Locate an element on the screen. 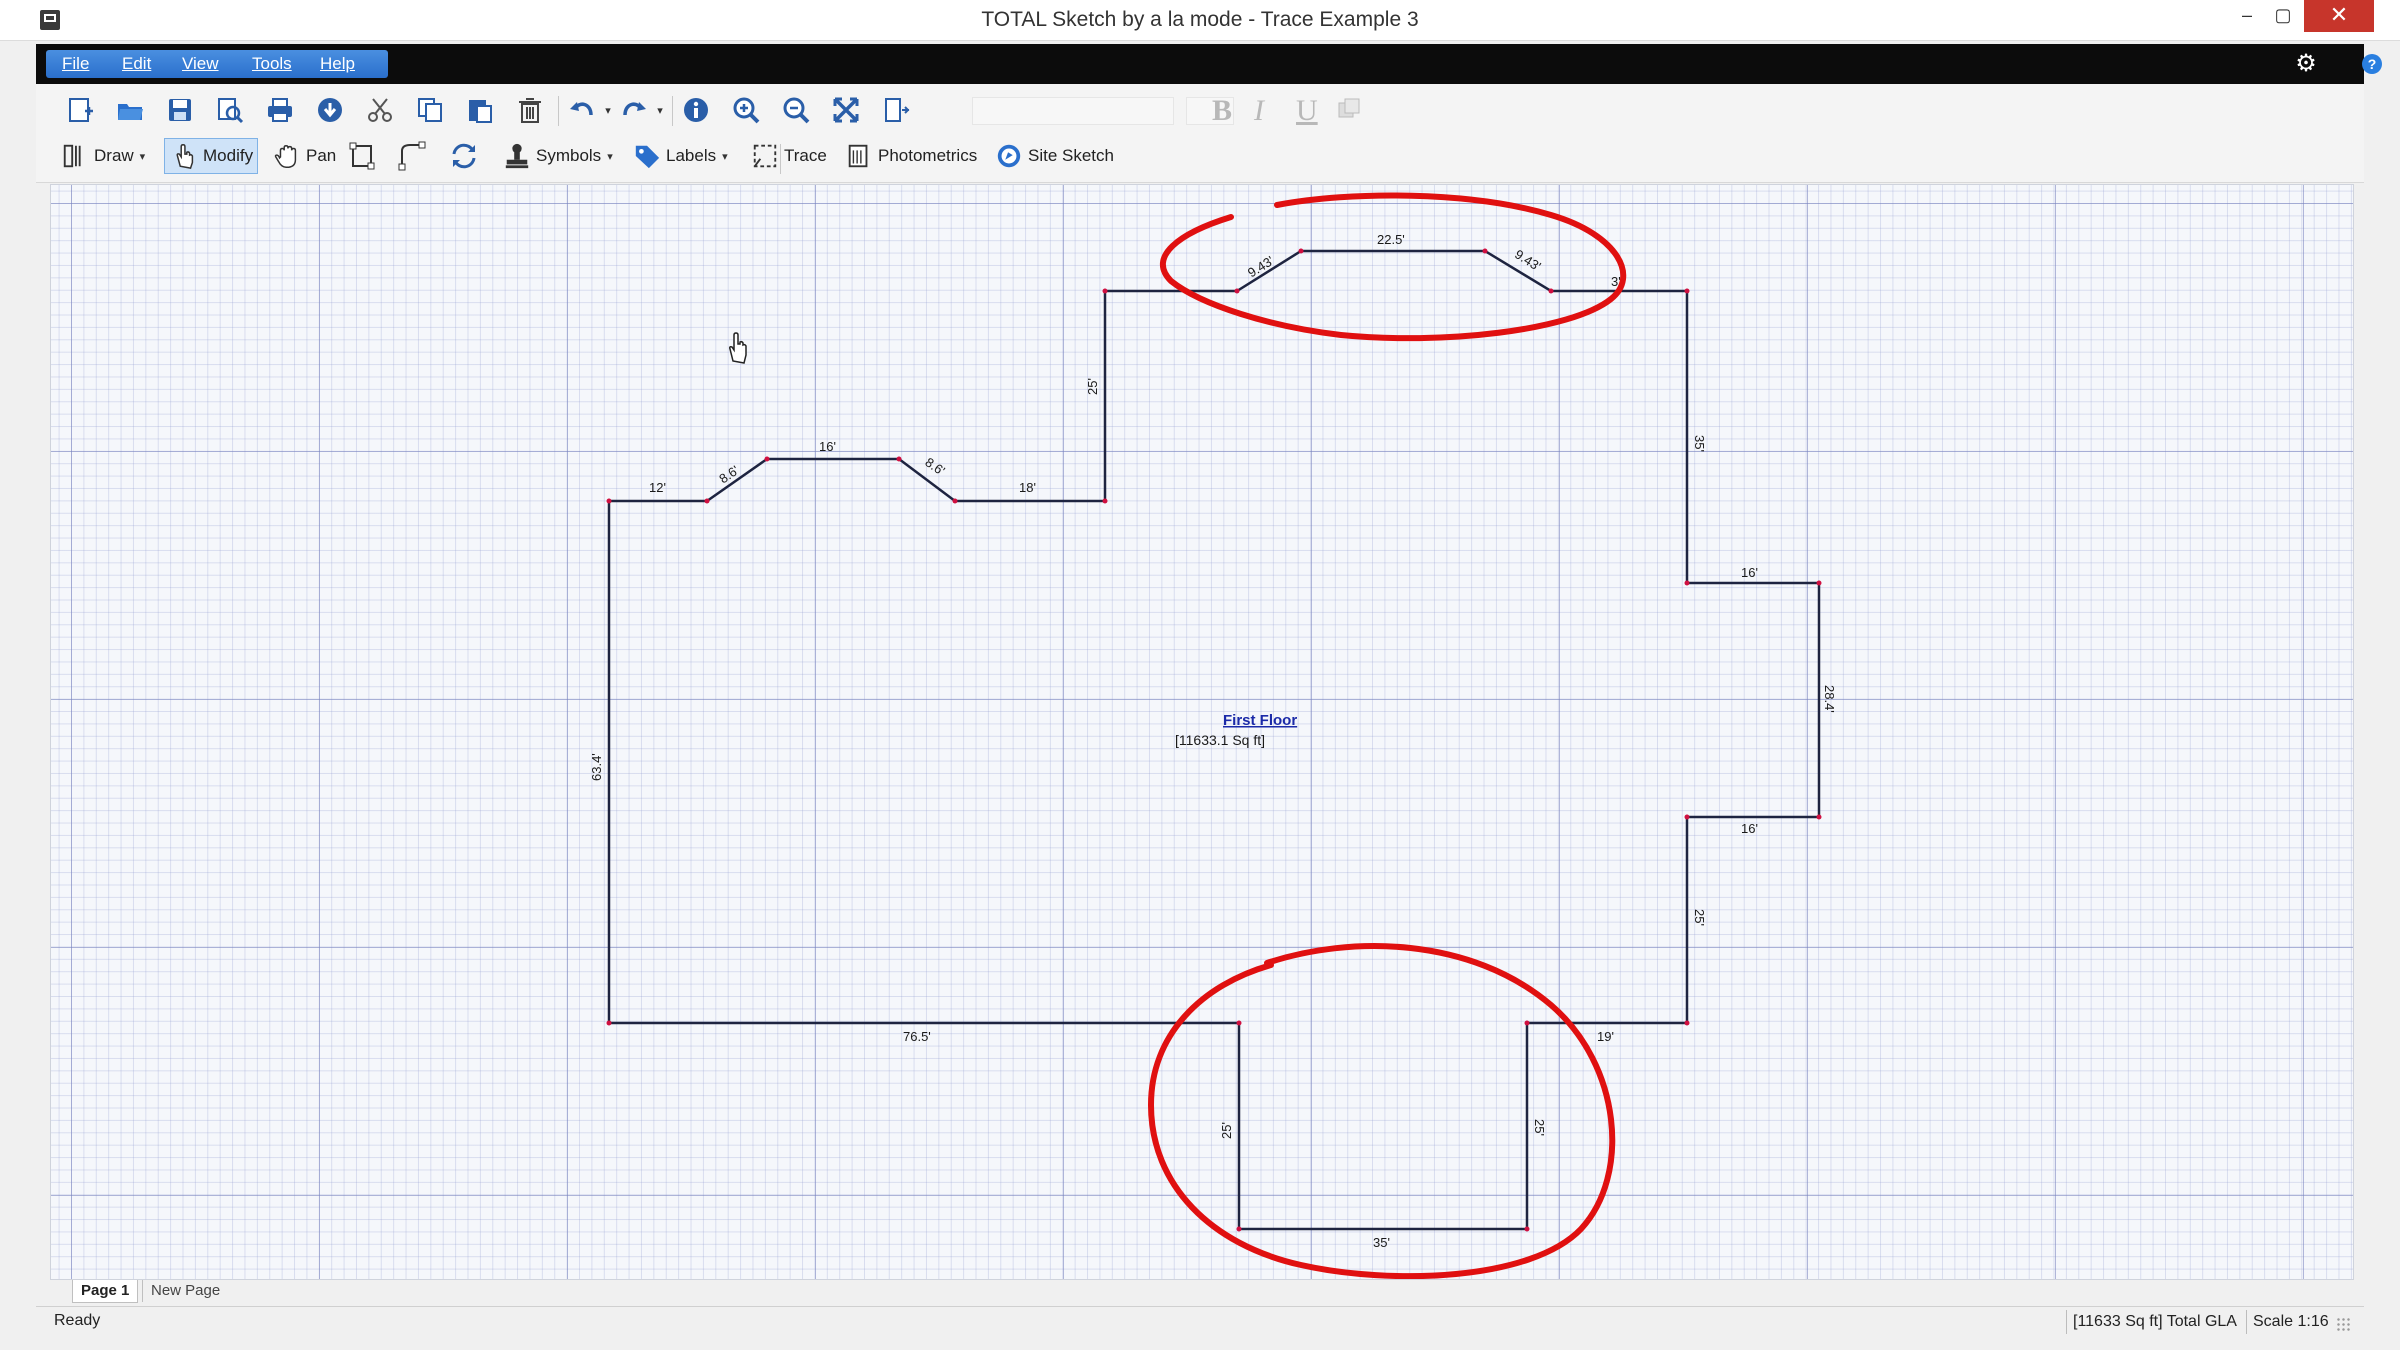 The width and height of the screenshot is (2400, 1350). stamp-icon is located at coordinates (517, 156).